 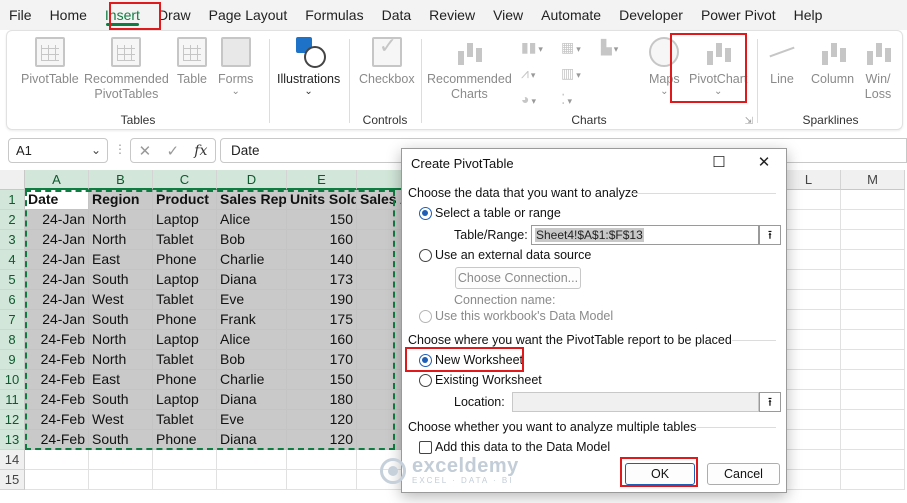 I want to click on menu-item-view: View, so click(x=508, y=15).